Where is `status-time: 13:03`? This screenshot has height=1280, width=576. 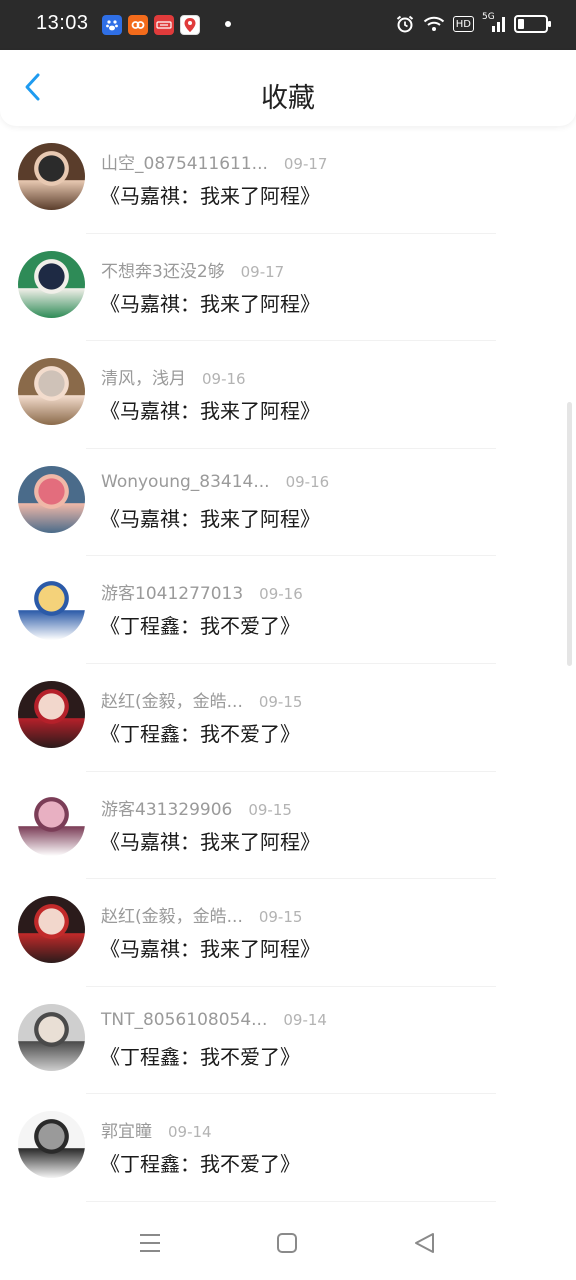
status-time: 13:03 is located at coordinates (62, 23).